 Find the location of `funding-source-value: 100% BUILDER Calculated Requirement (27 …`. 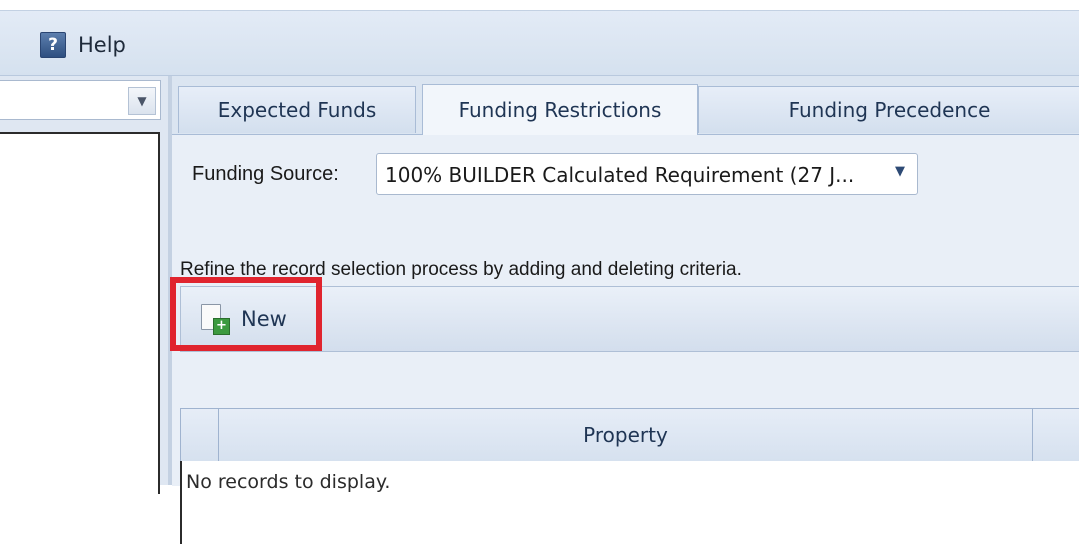

funding-source-value: 100% BUILDER Calculated Requirement (27 … is located at coordinates (620, 175).